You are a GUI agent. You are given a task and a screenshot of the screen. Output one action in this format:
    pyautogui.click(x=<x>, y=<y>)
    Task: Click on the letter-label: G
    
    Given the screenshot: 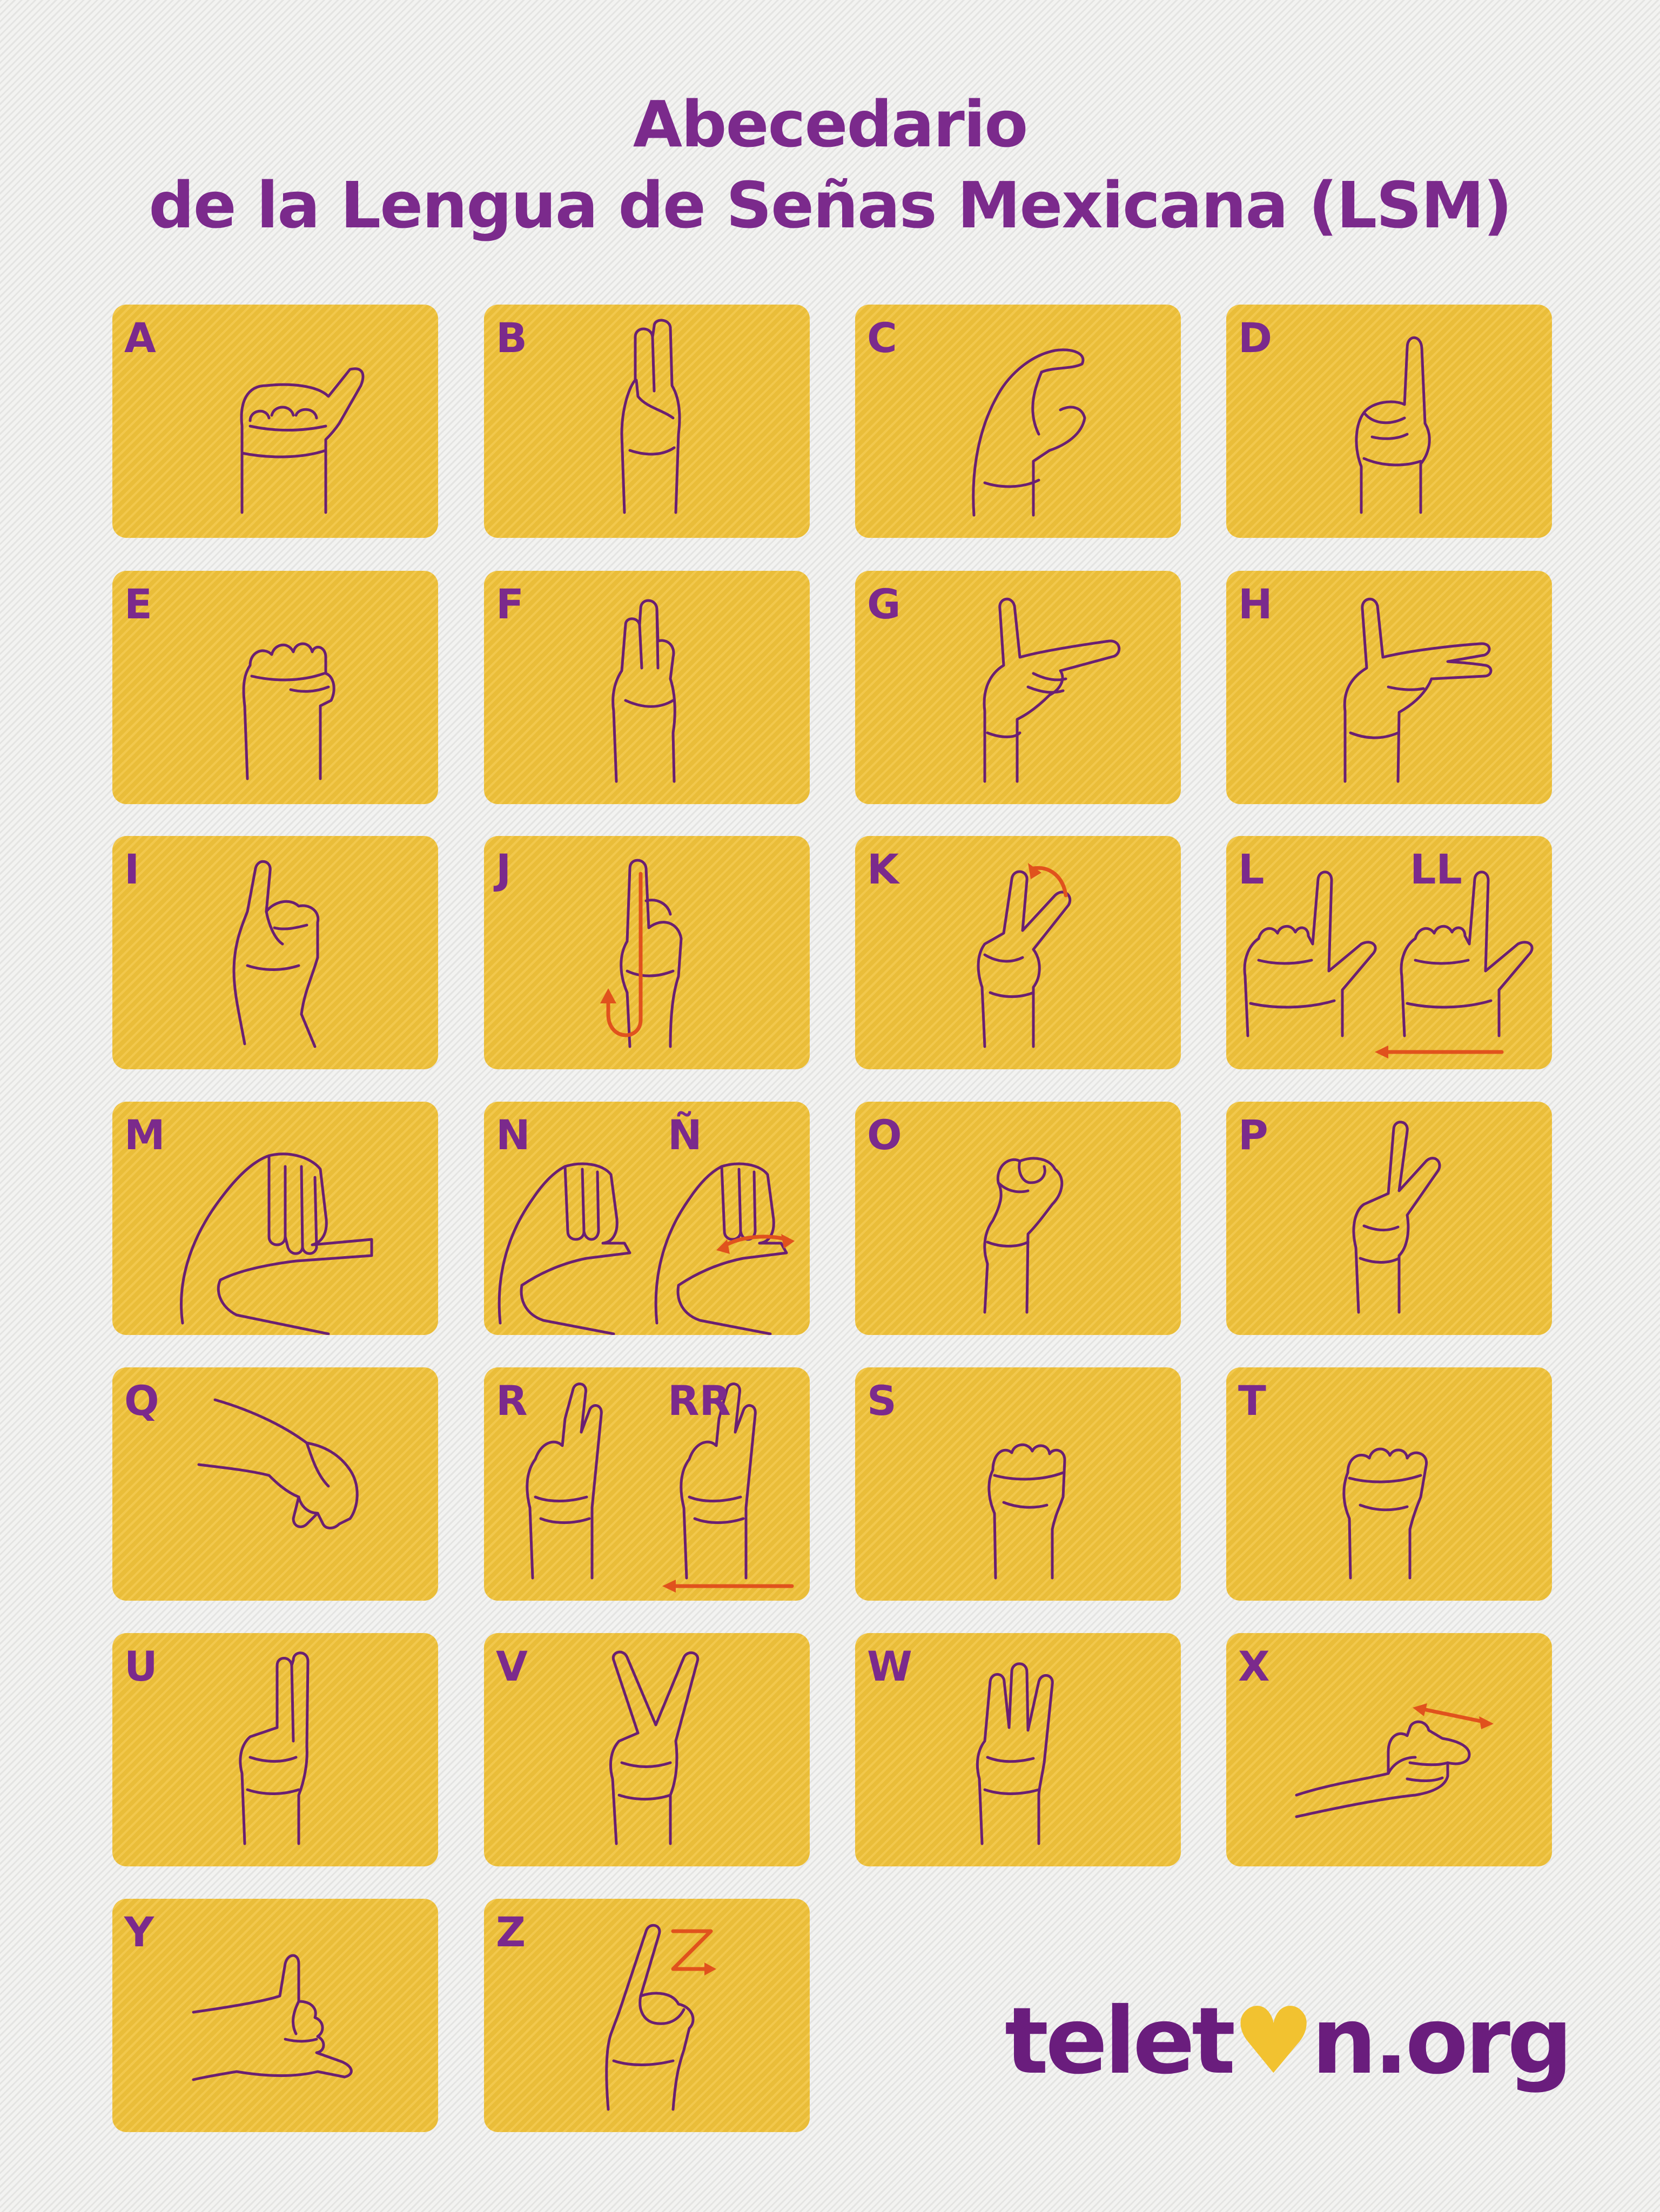 What is the action you would take?
    pyautogui.click(x=884, y=604)
    